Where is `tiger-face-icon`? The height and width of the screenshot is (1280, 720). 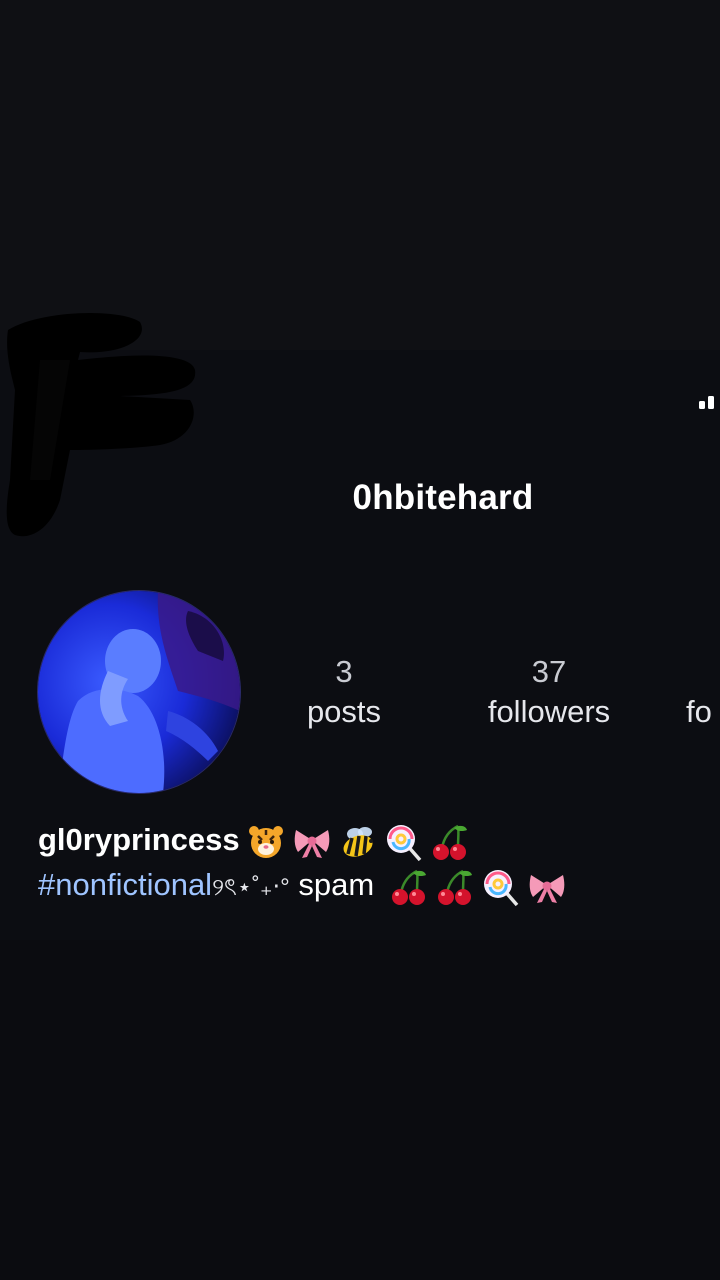
tiger-face-icon is located at coordinates (266, 842).